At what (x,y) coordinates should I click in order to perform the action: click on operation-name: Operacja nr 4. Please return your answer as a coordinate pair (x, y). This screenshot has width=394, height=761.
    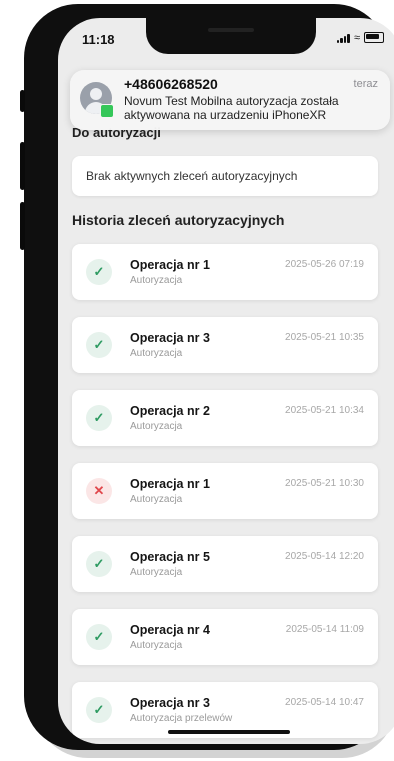
    Looking at the image, I should click on (170, 630).